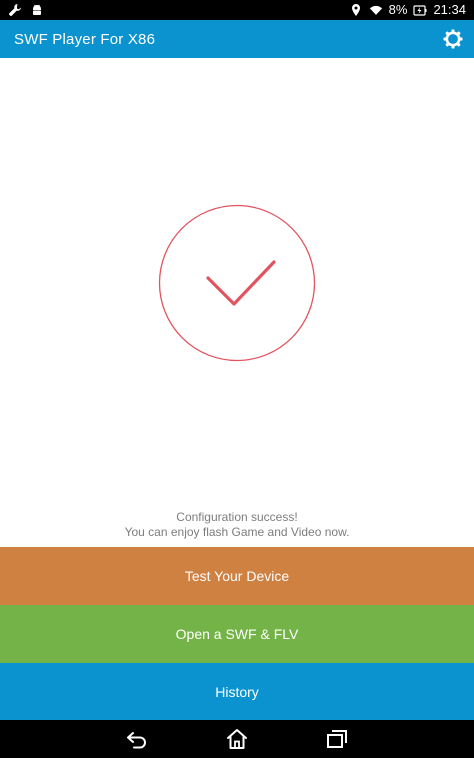 The image size is (474, 758). What do you see at coordinates (37, 10) in the screenshot?
I see `android-debug-icon` at bounding box center [37, 10].